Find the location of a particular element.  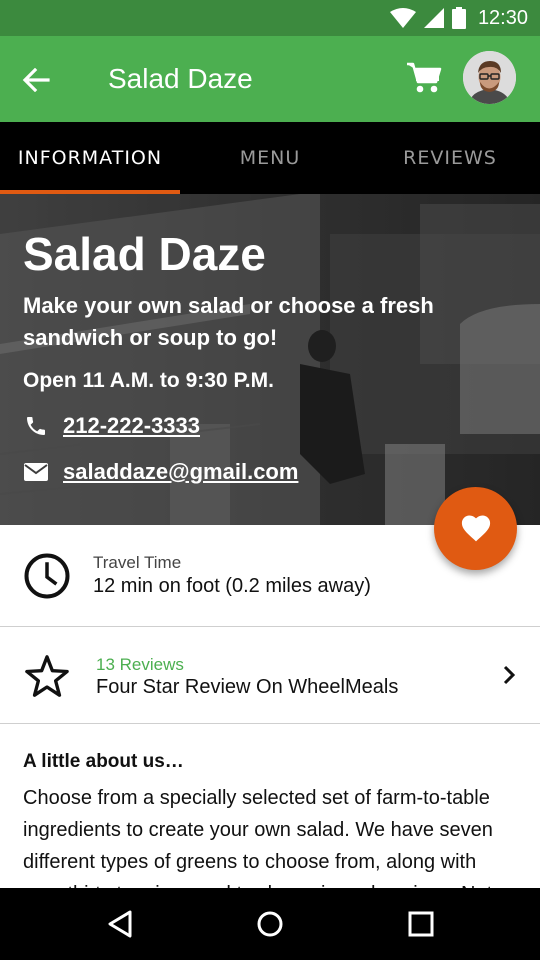

nav-home-button is located at coordinates (270, 924).